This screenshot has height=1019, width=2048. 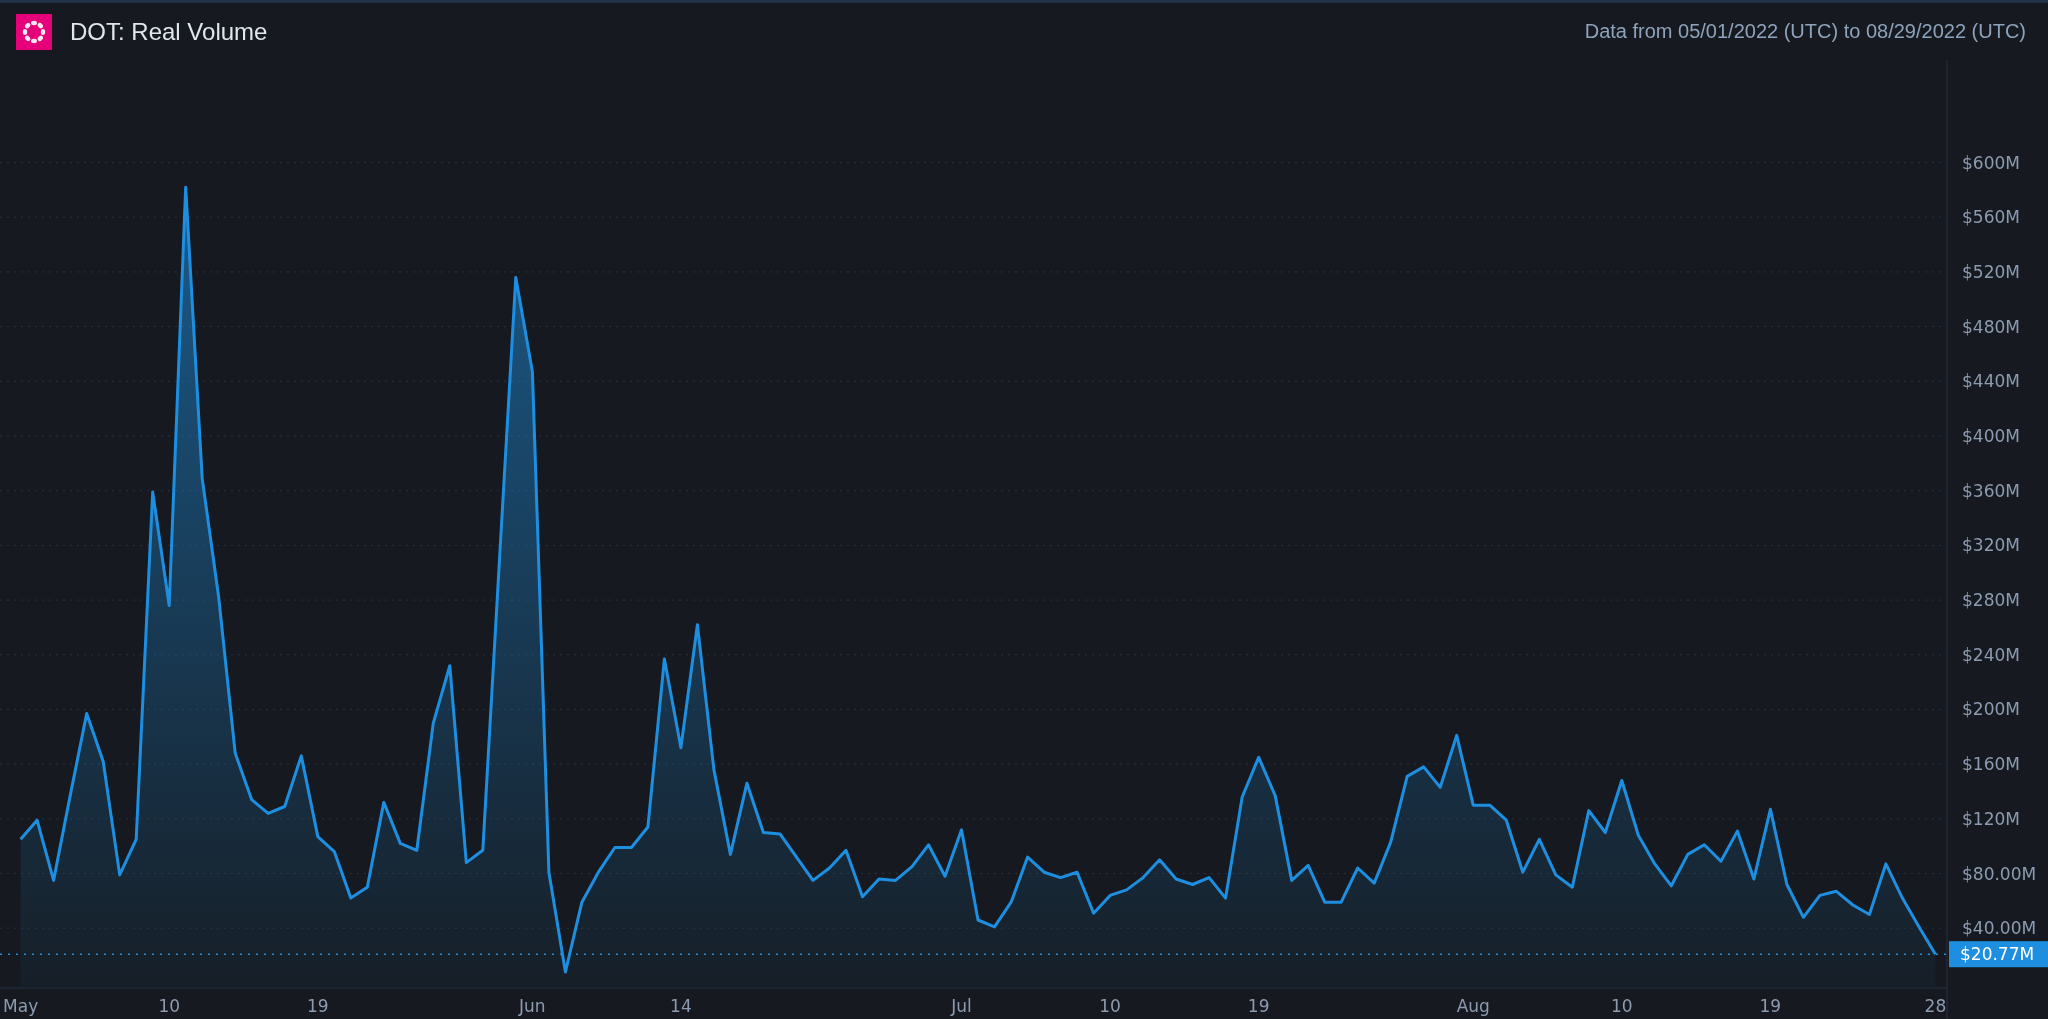 What do you see at coordinates (1991, 818) in the screenshot?
I see `y-axis-label: $120M` at bounding box center [1991, 818].